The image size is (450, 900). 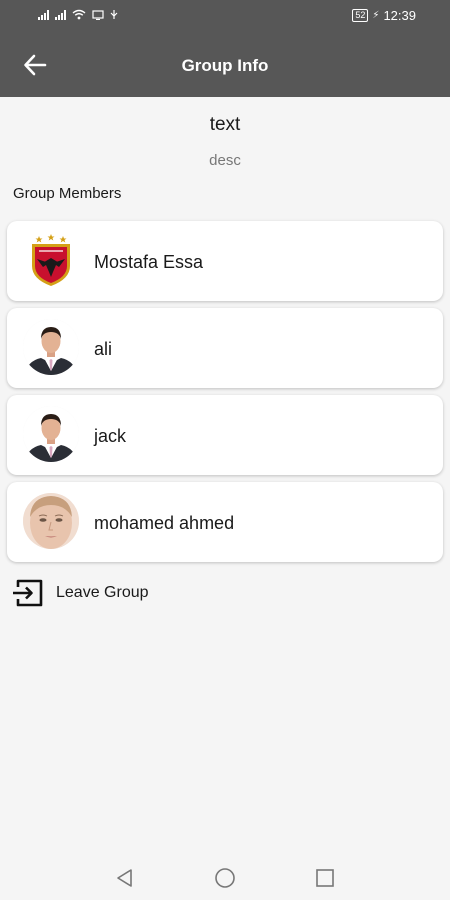 What do you see at coordinates (98, 14) in the screenshot?
I see `screen-cast-icon` at bounding box center [98, 14].